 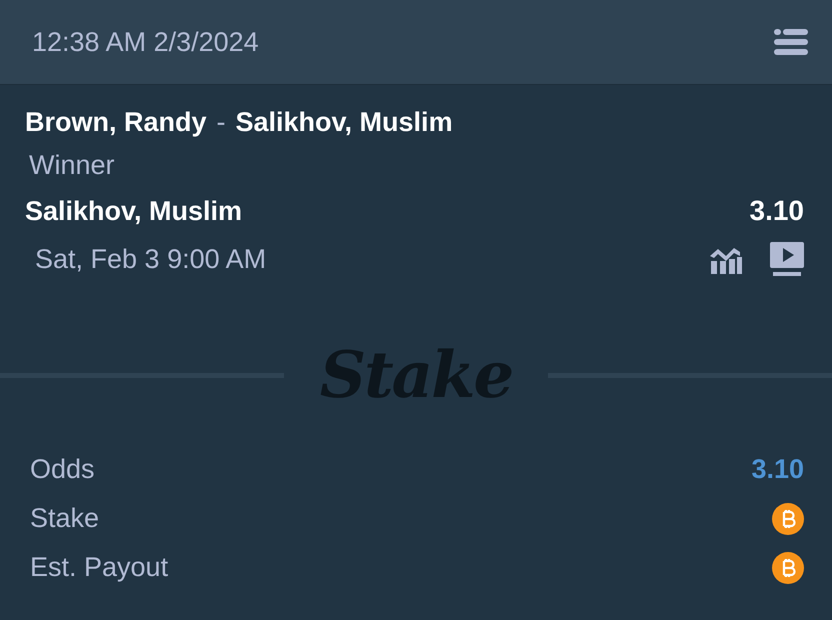 I want to click on summary-label: Odds, so click(x=62, y=469).